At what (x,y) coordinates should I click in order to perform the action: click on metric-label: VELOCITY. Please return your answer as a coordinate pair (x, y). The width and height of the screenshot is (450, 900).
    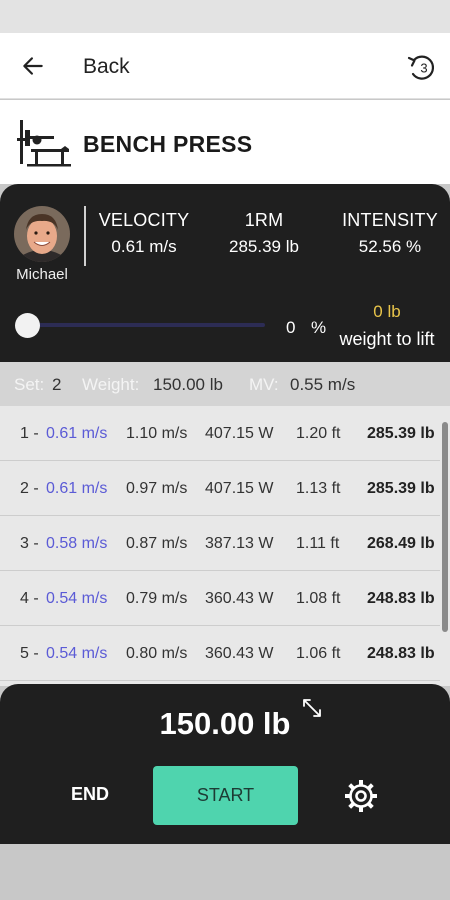
    Looking at the image, I should click on (144, 220).